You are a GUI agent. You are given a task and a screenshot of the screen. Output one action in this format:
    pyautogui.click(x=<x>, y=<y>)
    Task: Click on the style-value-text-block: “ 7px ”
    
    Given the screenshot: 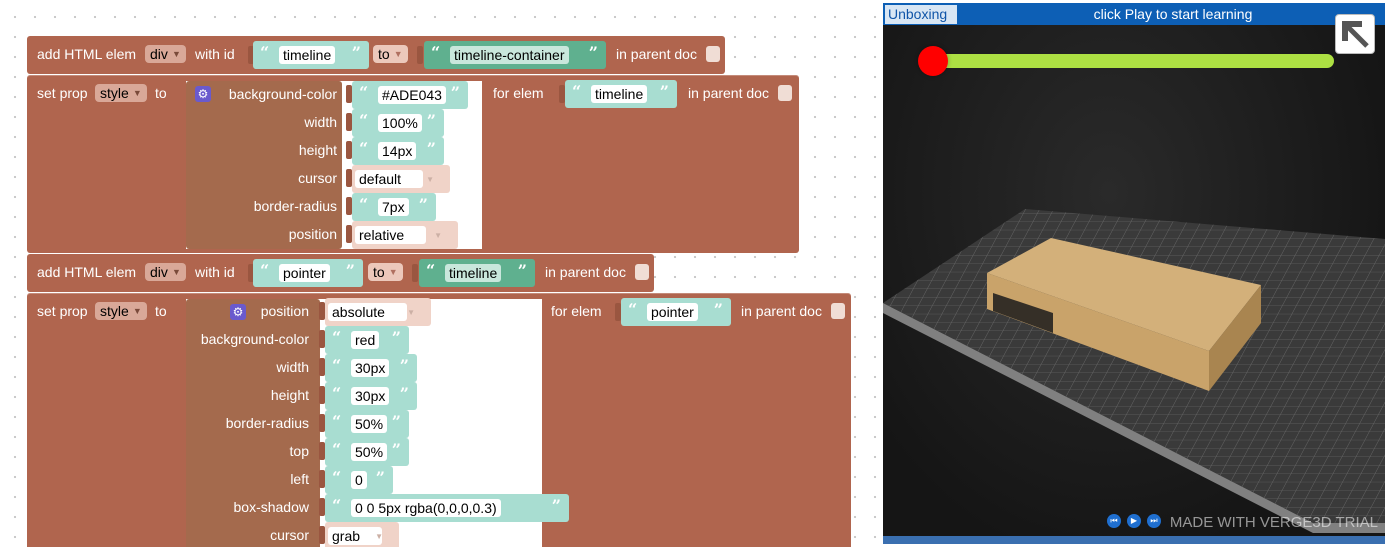 What is the action you would take?
    pyautogui.click(x=394, y=207)
    